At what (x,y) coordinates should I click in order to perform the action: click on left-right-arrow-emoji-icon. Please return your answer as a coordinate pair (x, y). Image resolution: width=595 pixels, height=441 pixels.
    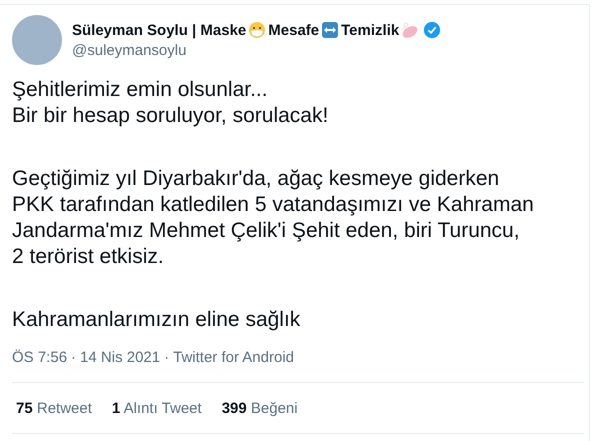
    Looking at the image, I should click on (330, 30).